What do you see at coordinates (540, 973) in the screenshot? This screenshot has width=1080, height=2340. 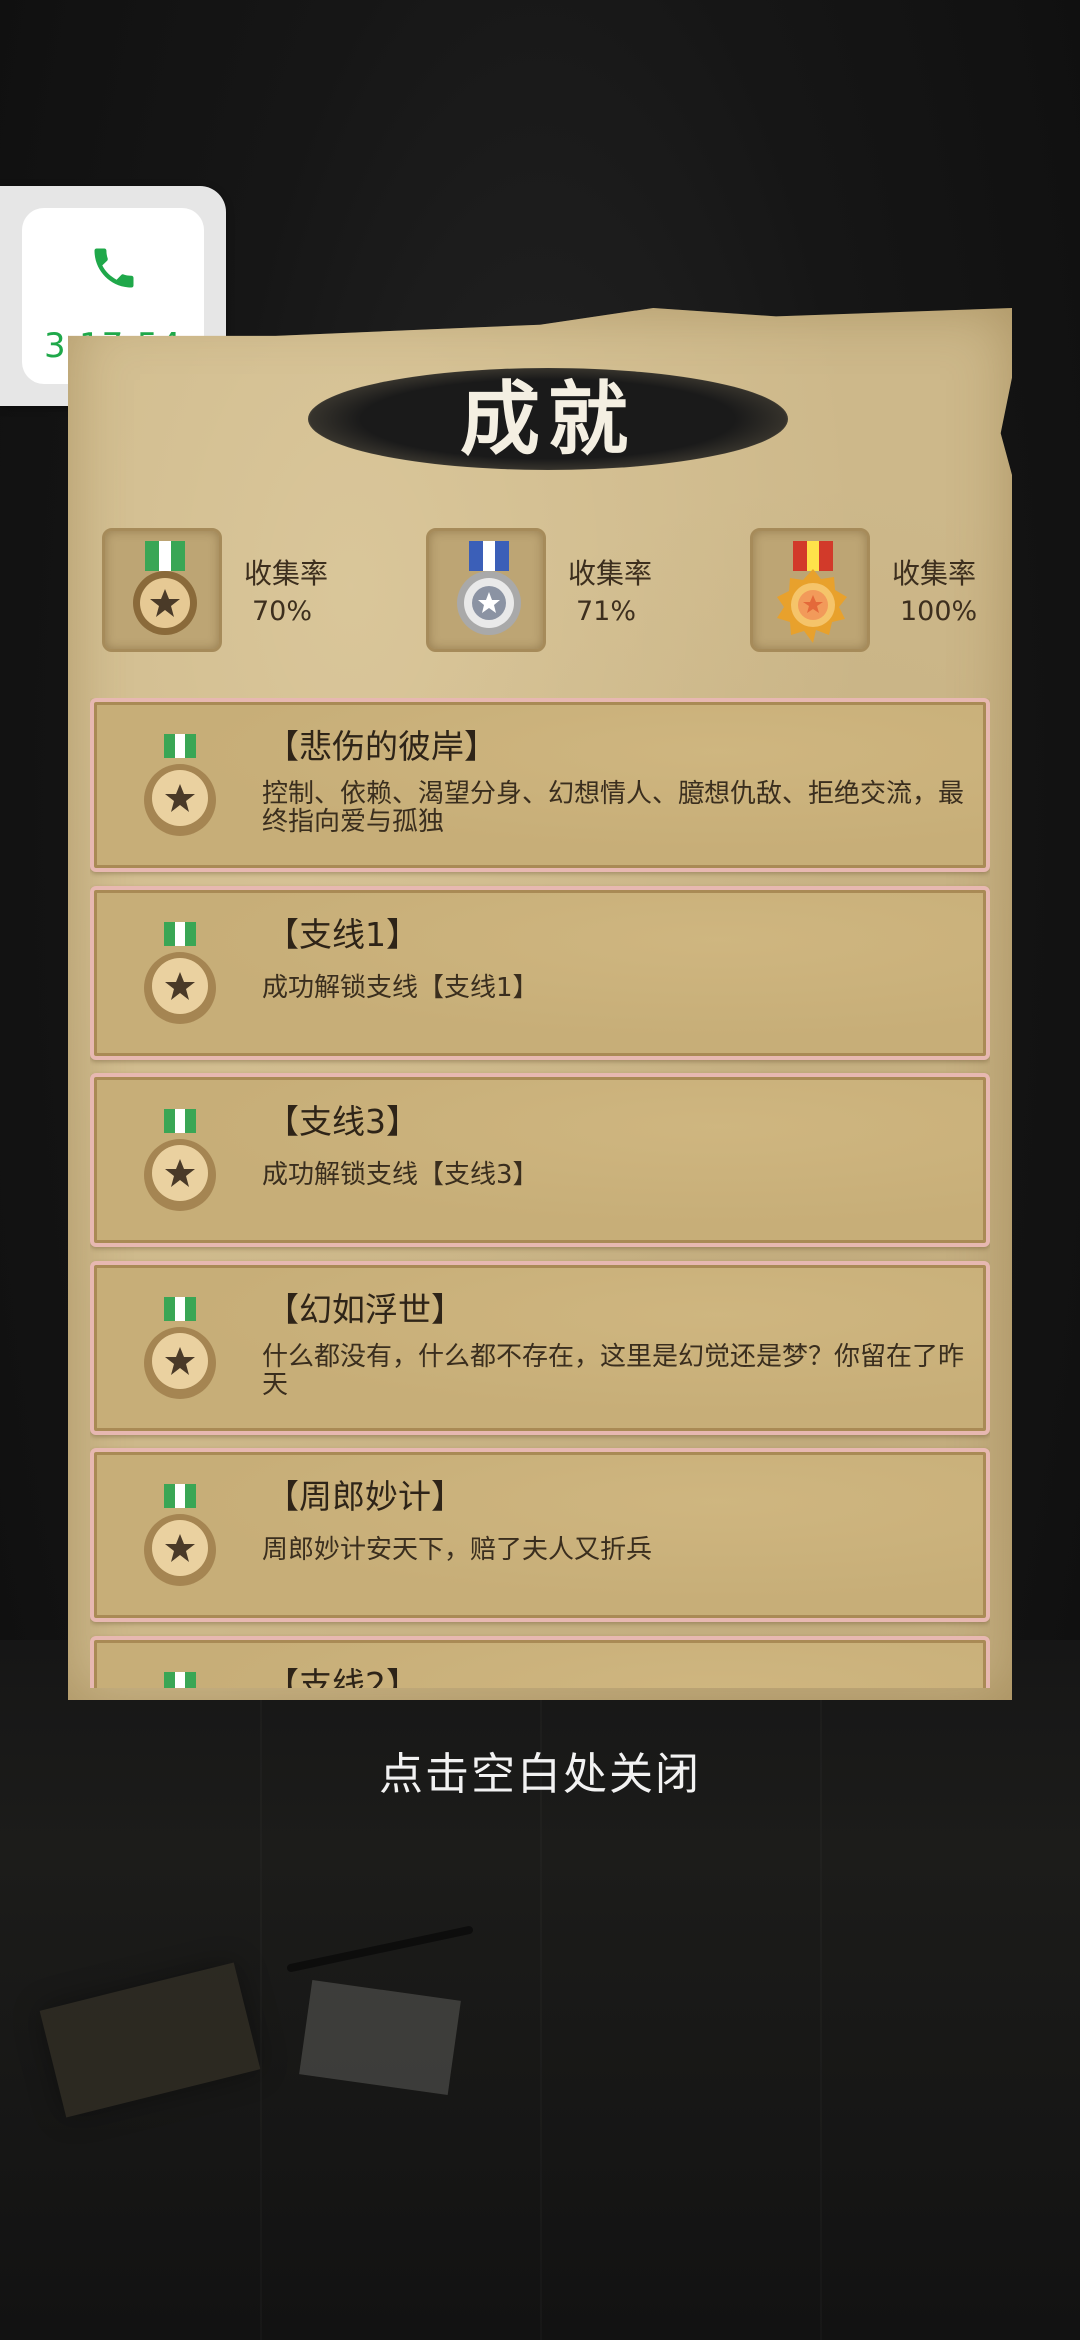 I see `achievement-card: 【支线1】 成功解锁支线【支线1】` at bounding box center [540, 973].